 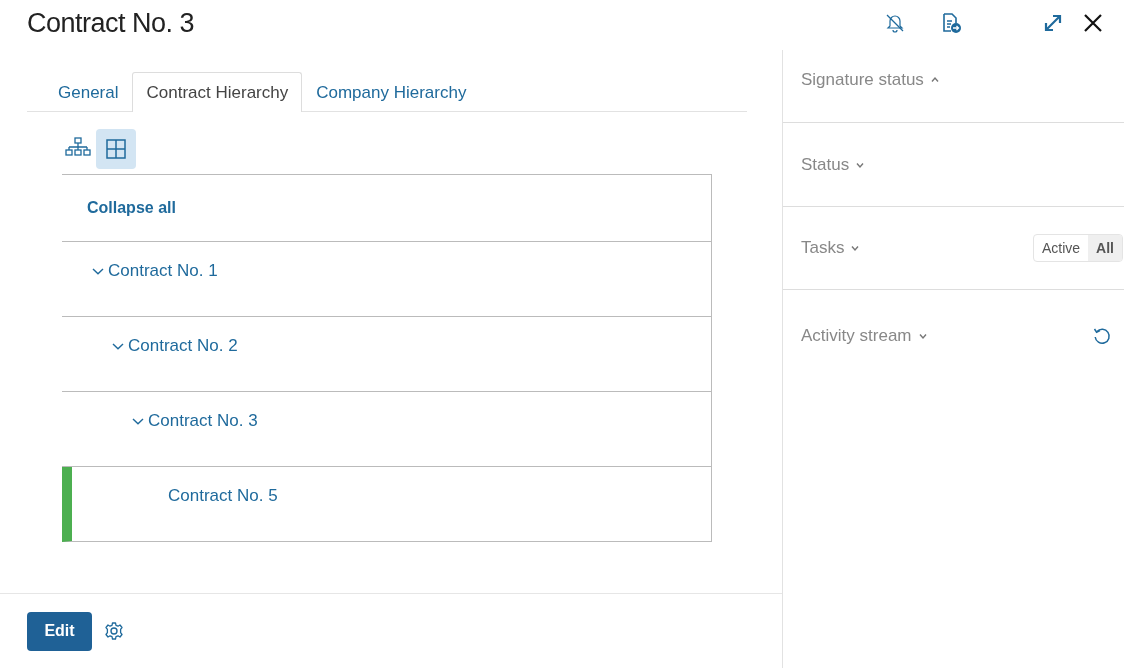 I want to click on section-title: Tasks, so click(x=823, y=248).